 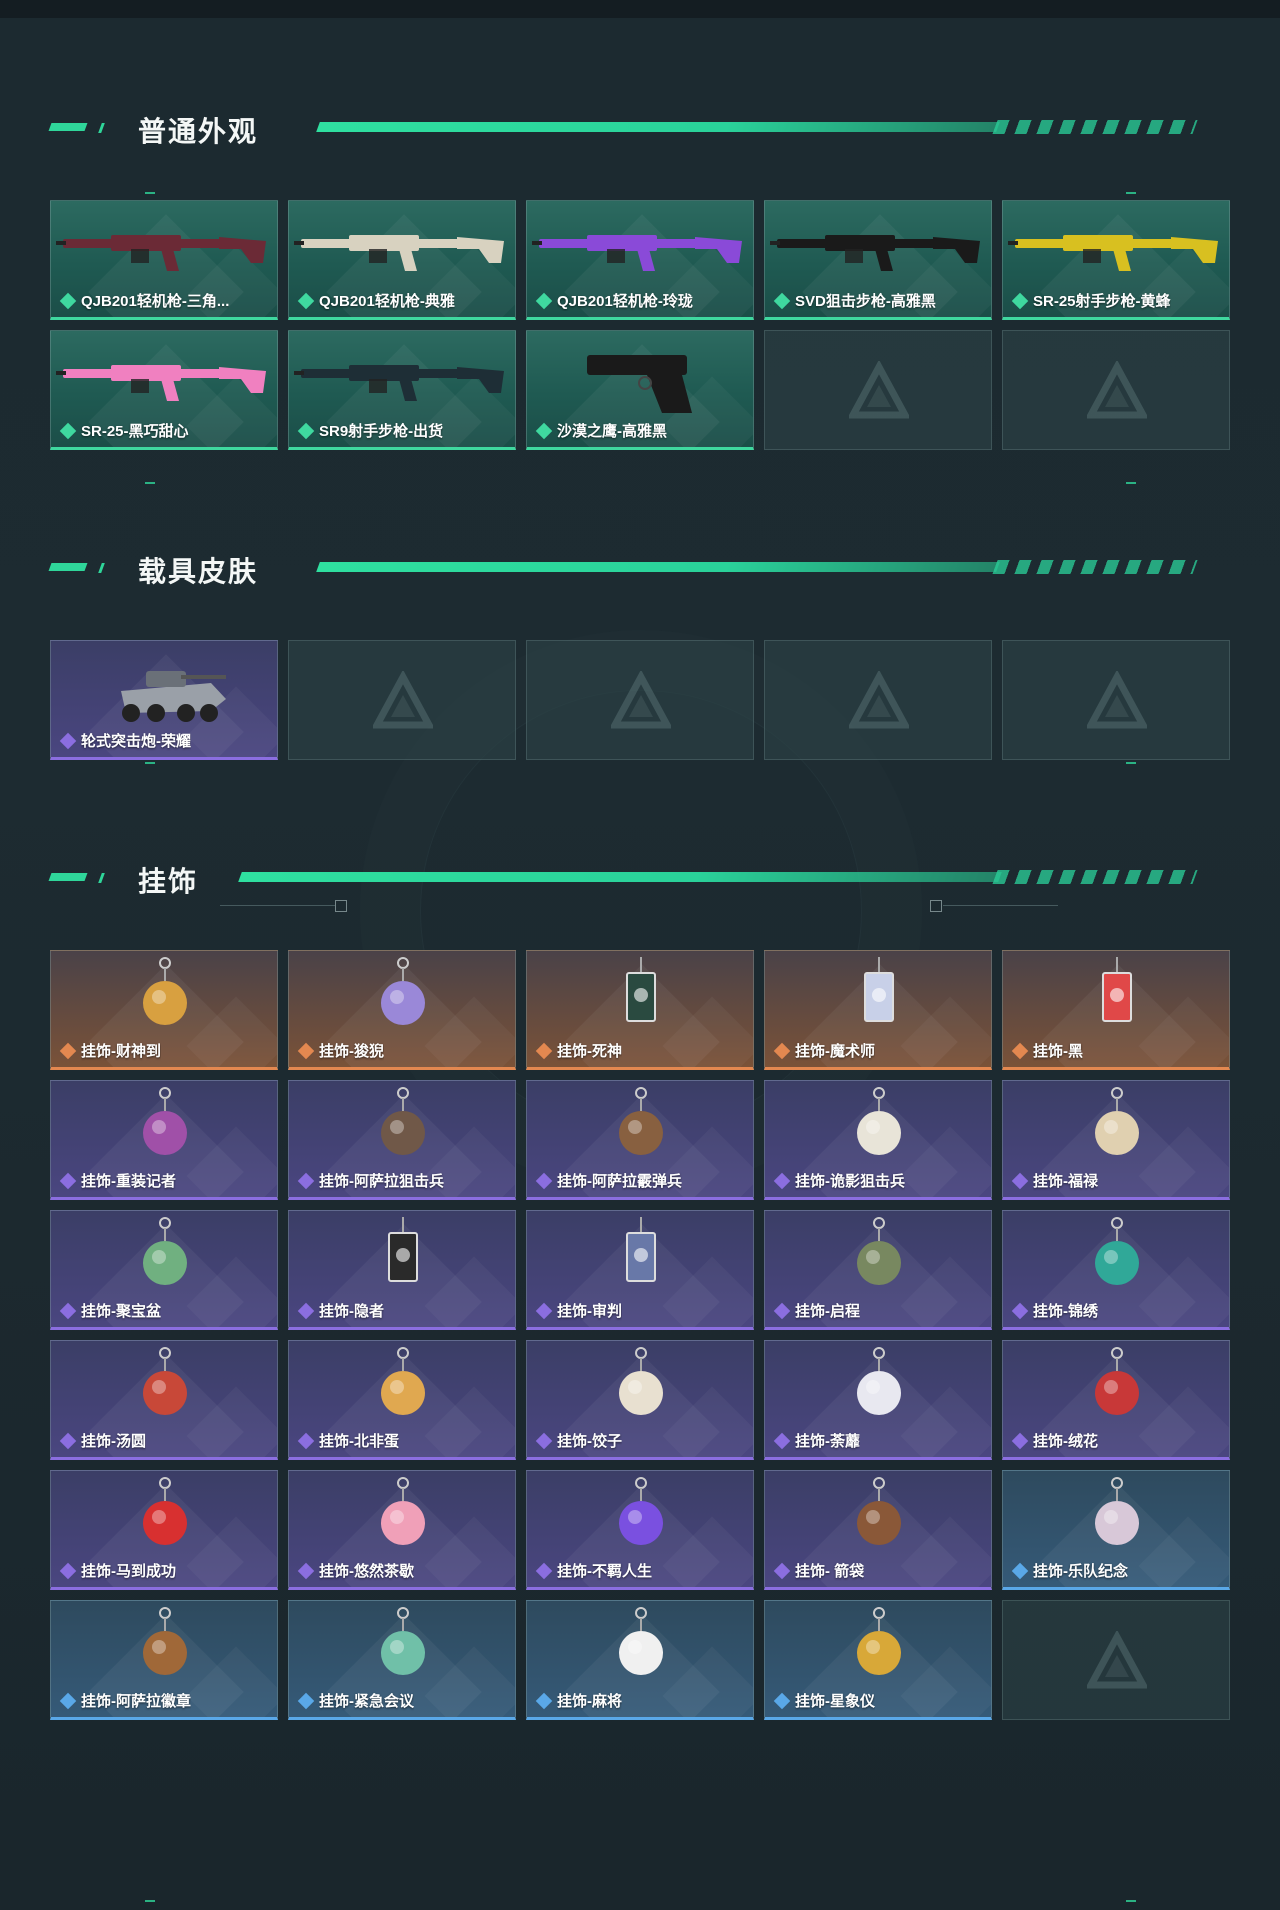 I want to click on item-label-row: 挂饰-阿萨拉狙击兵, so click(x=370, y=1180).